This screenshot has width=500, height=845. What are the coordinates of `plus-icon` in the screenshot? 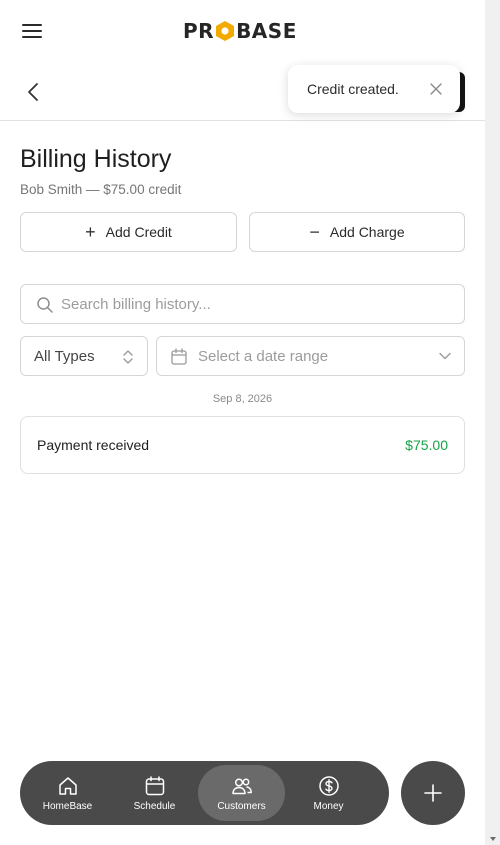 It's located at (433, 793).